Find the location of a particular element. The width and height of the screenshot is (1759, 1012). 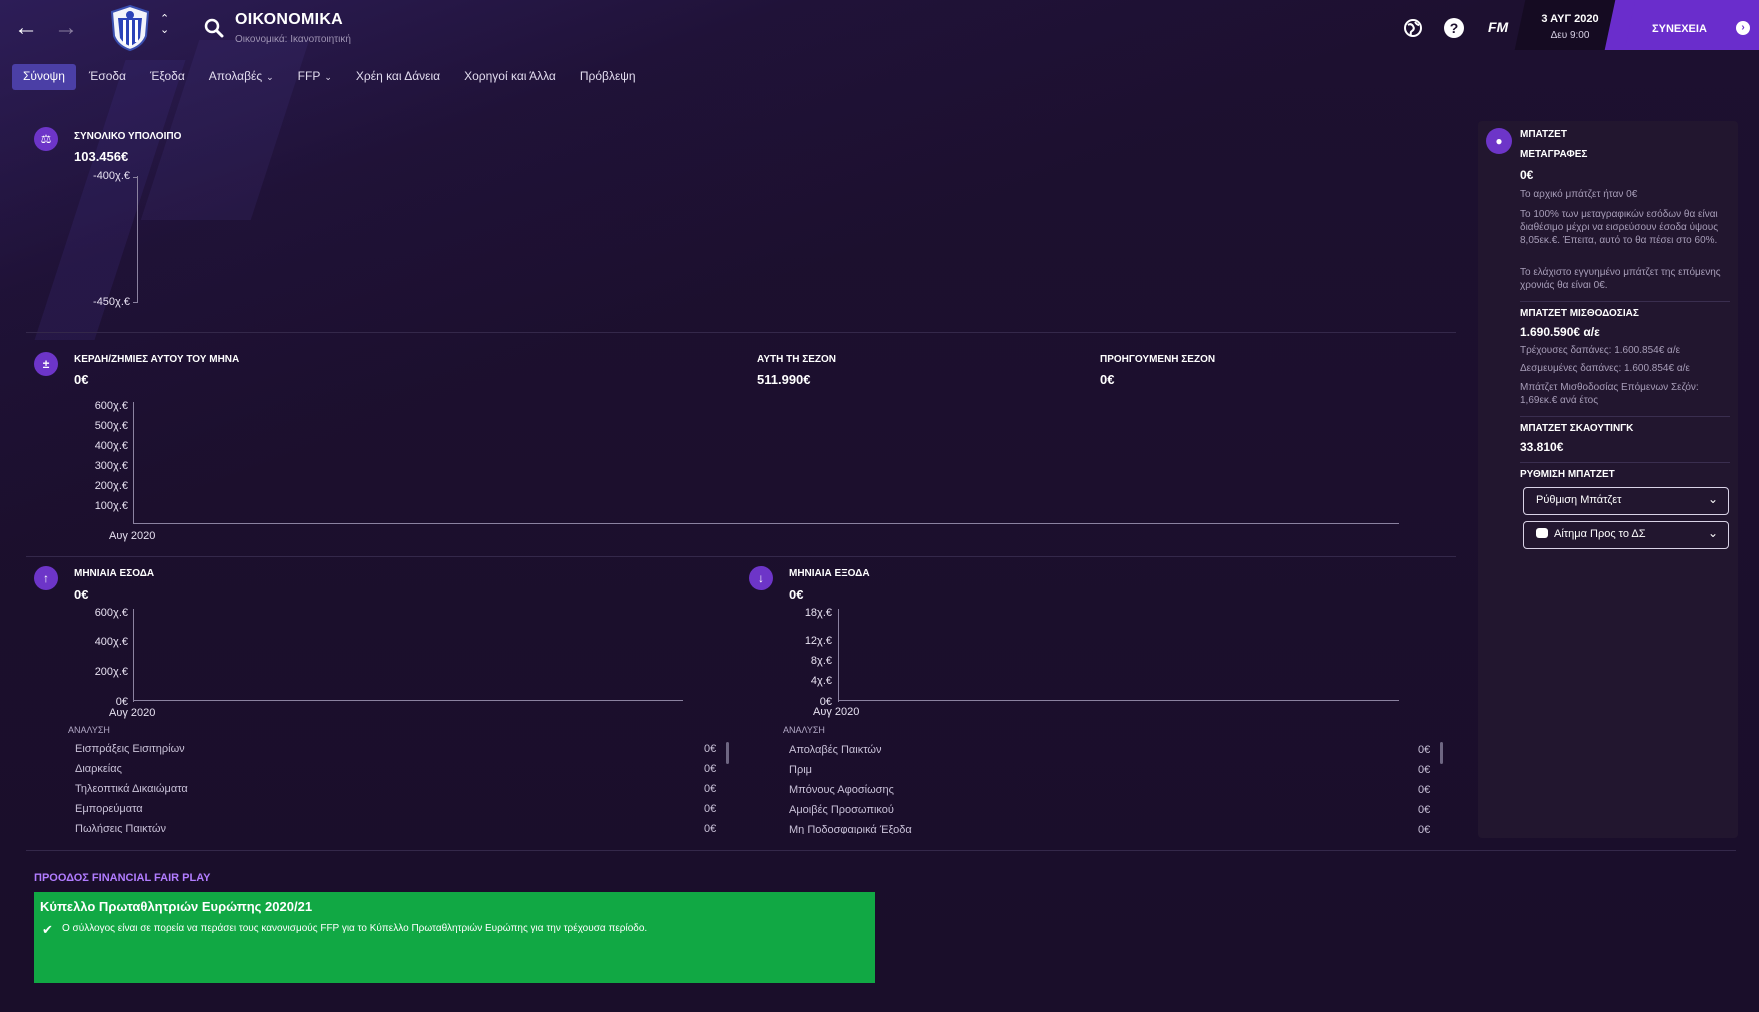

tab-expenses: Έξοδα is located at coordinates (167, 77).